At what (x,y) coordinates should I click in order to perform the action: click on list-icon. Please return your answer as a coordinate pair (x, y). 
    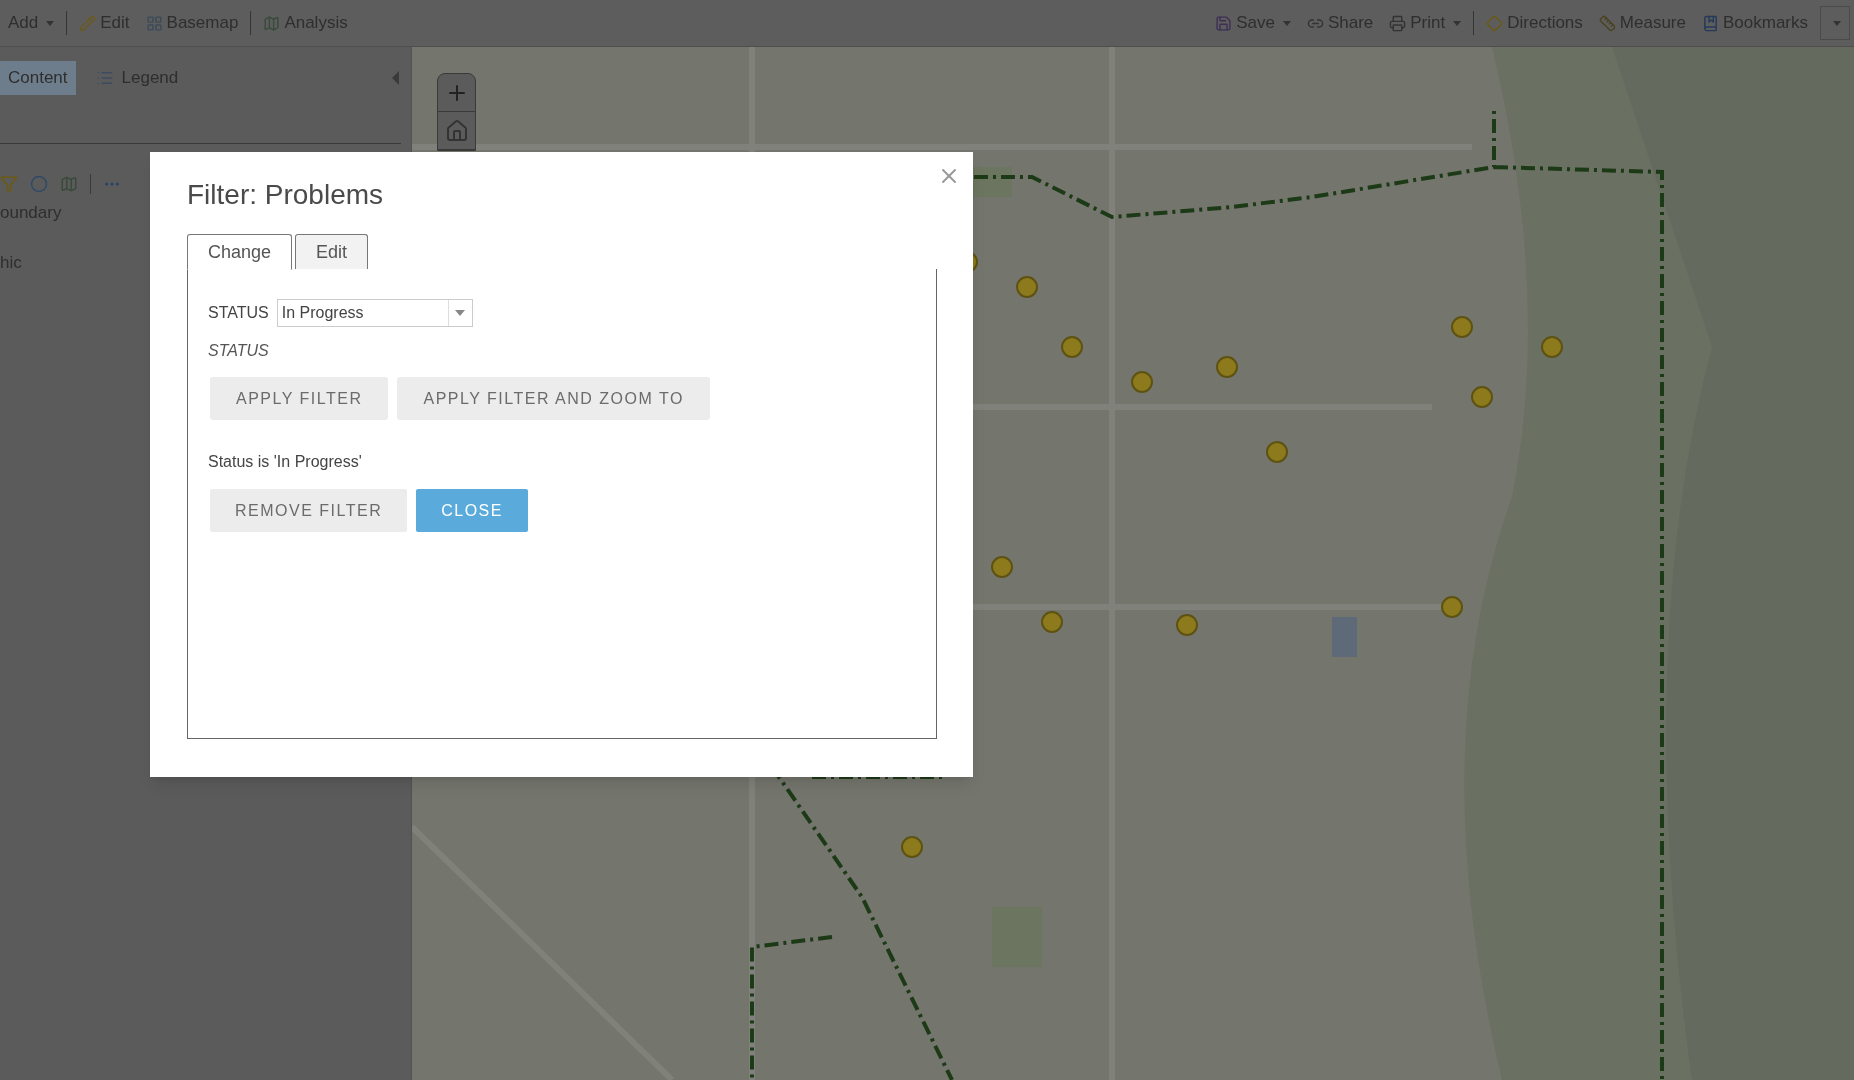
    Looking at the image, I should click on (104, 78).